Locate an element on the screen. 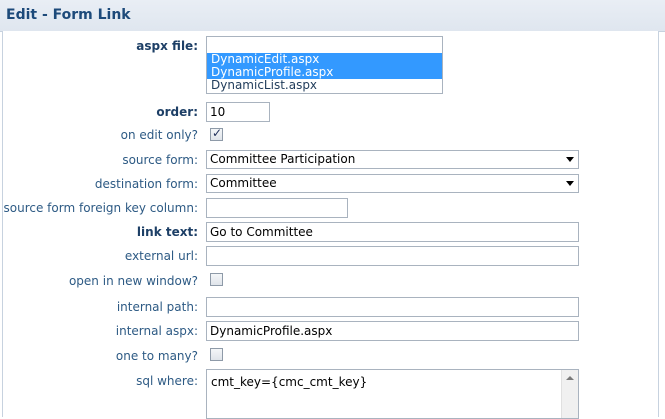  internal-aspx-input: DynamicProfile.aspx is located at coordinates (392, 331).